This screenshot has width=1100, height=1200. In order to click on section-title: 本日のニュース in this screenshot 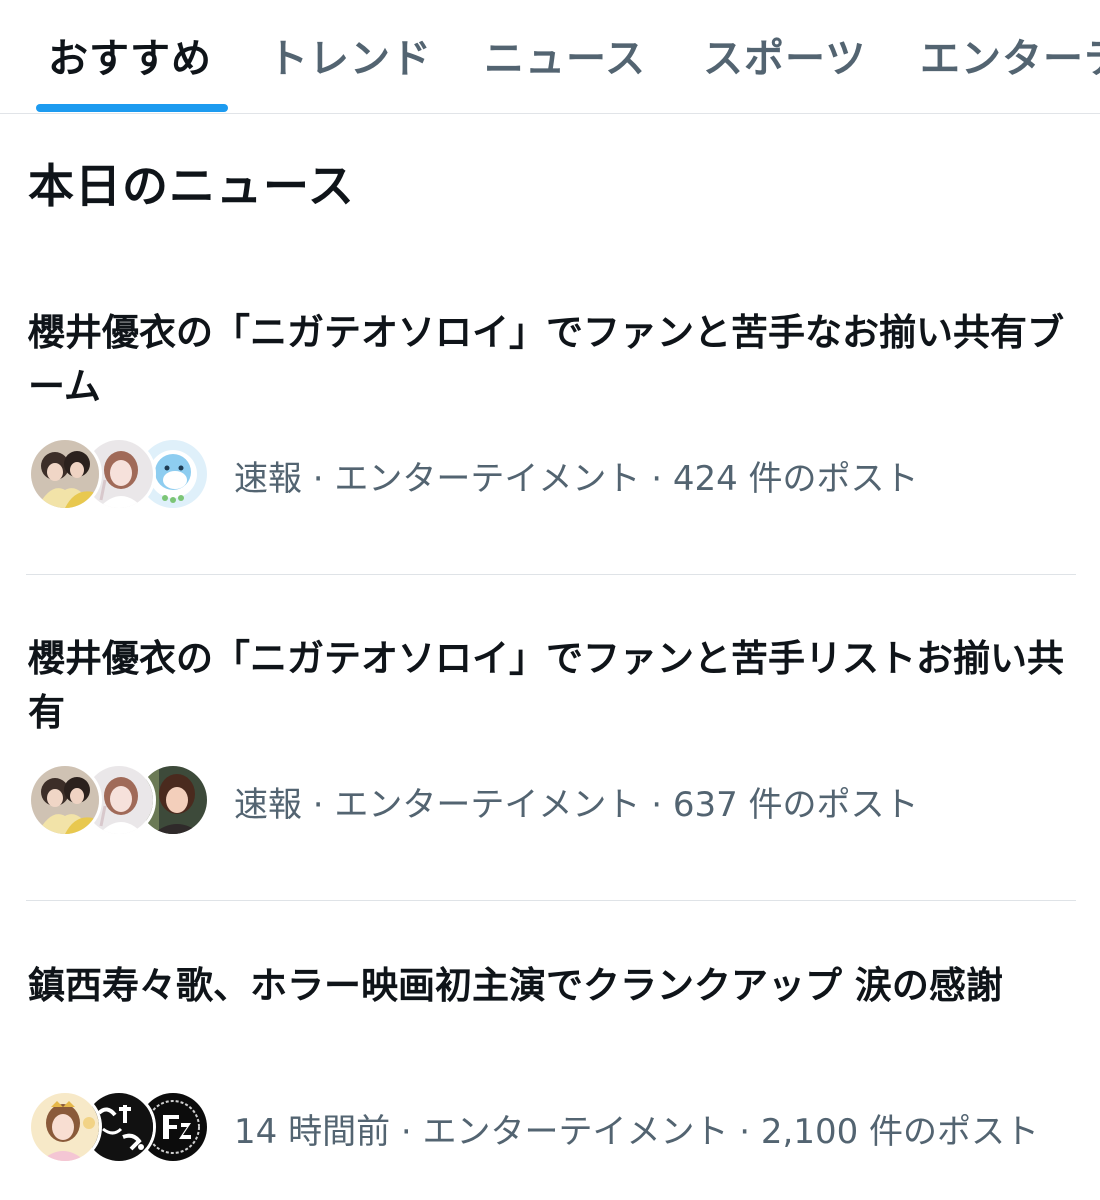, I will do `click(191, 186)`.